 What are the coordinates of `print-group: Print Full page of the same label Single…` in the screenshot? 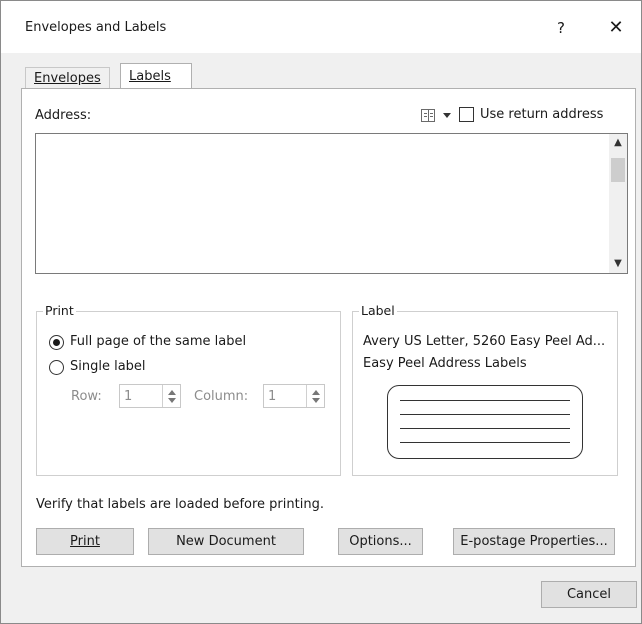 It's located at (188, 389).